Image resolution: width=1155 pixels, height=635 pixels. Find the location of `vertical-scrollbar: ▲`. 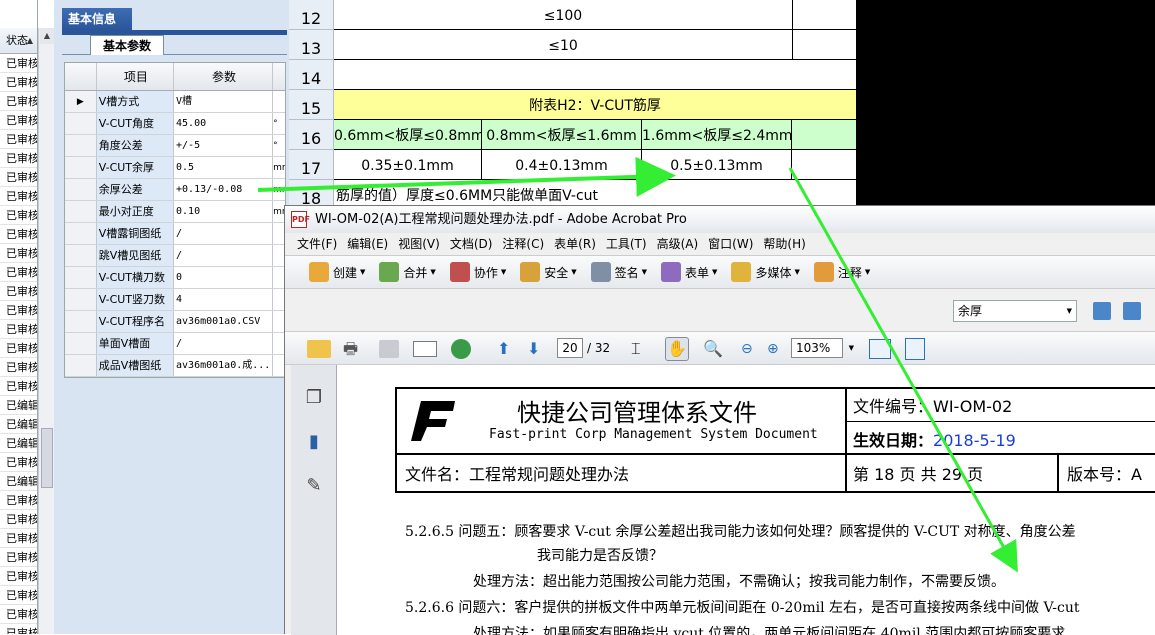

vertical-scrollbar: ▲ is located at coordinates (46, 331).